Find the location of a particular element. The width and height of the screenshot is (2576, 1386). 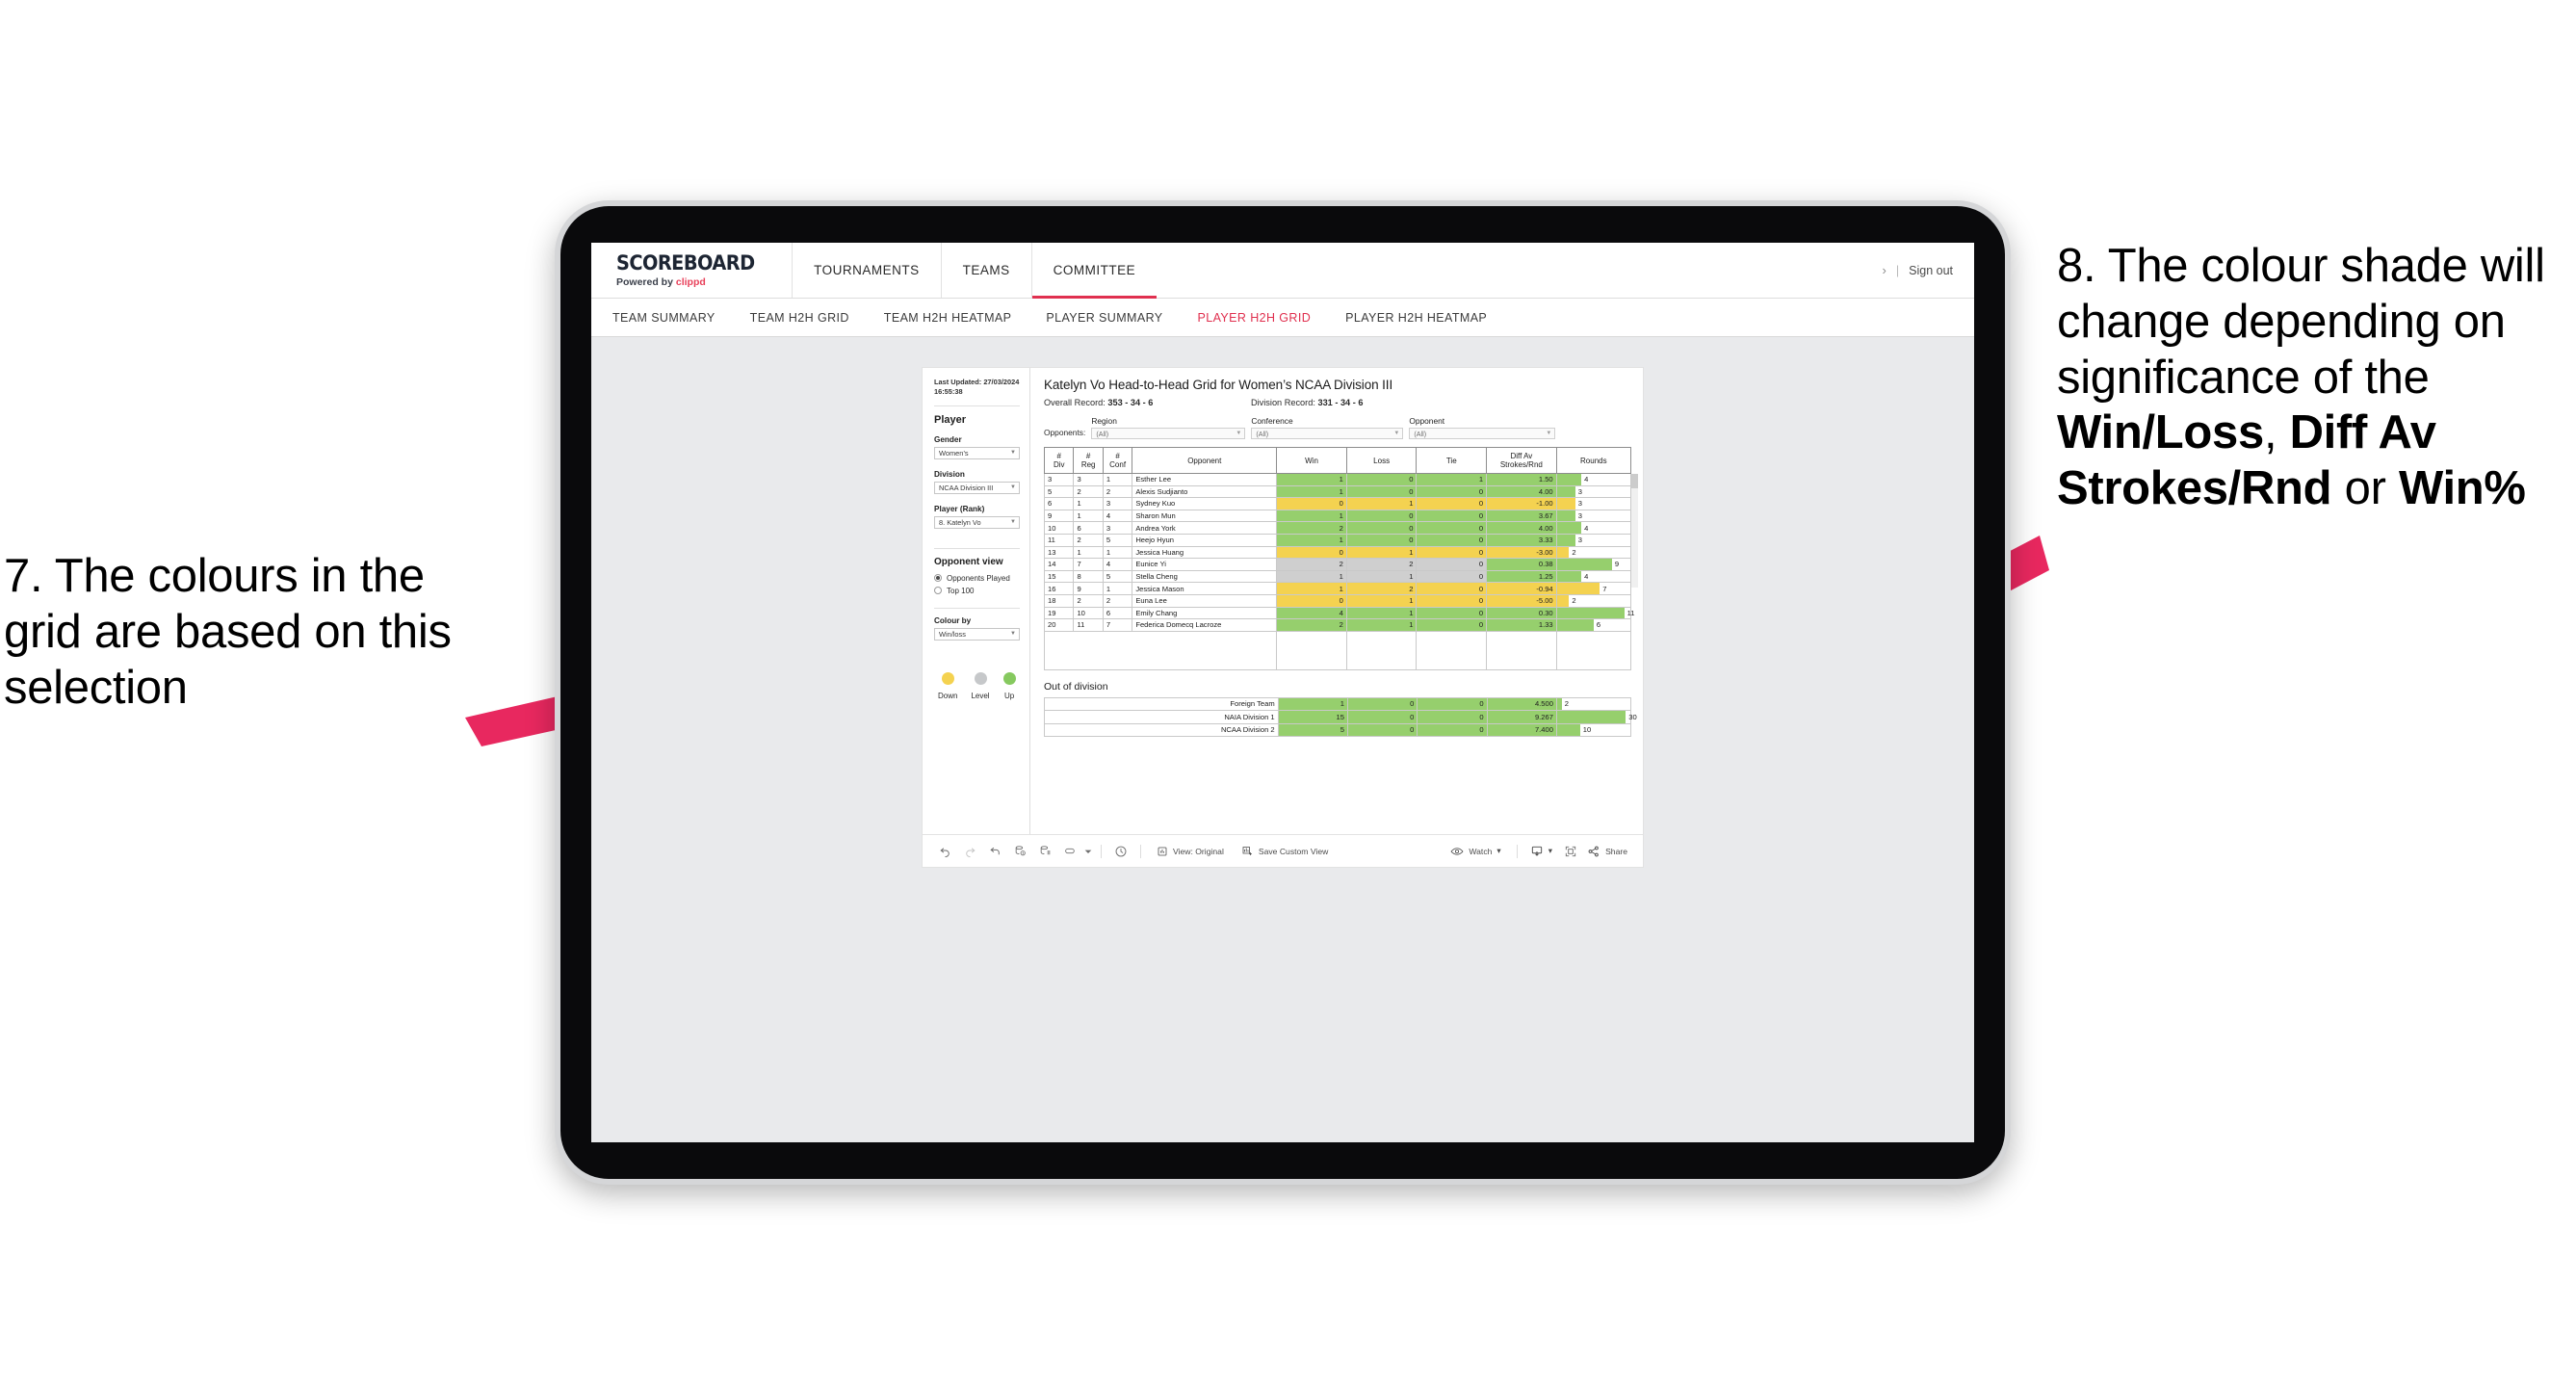

radio-top-100: Top 100 is located at coordinates (977, 591).